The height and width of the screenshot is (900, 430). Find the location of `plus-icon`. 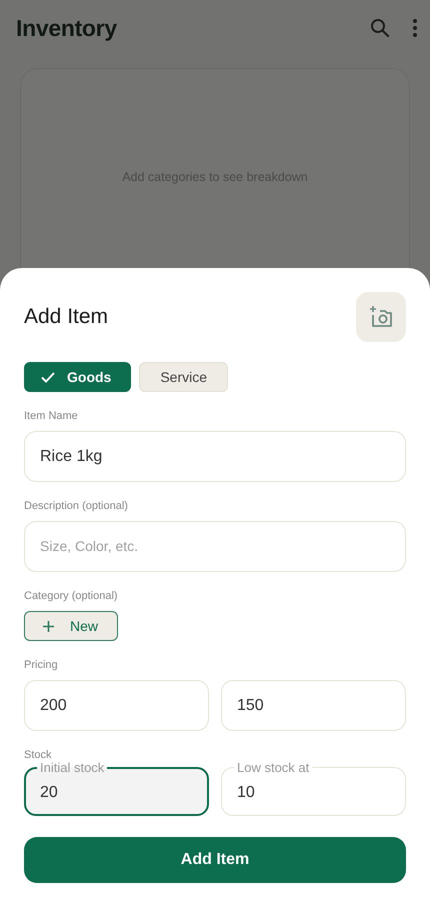

plus-icon is located at coordinates (48, 626).